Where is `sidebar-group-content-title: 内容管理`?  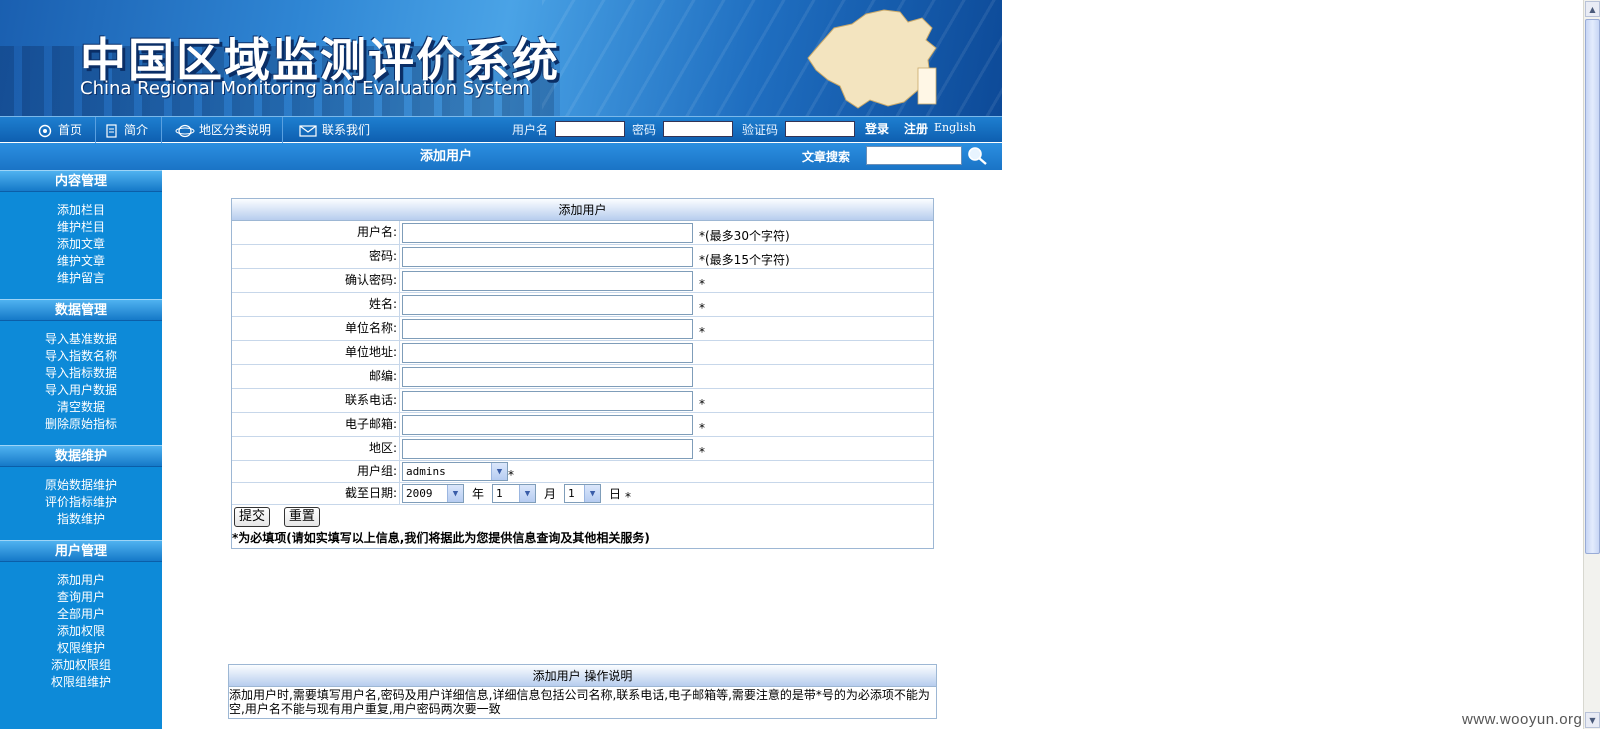
sidebar-group-content-title: 内容管理 is located at coordinates (81, 181).